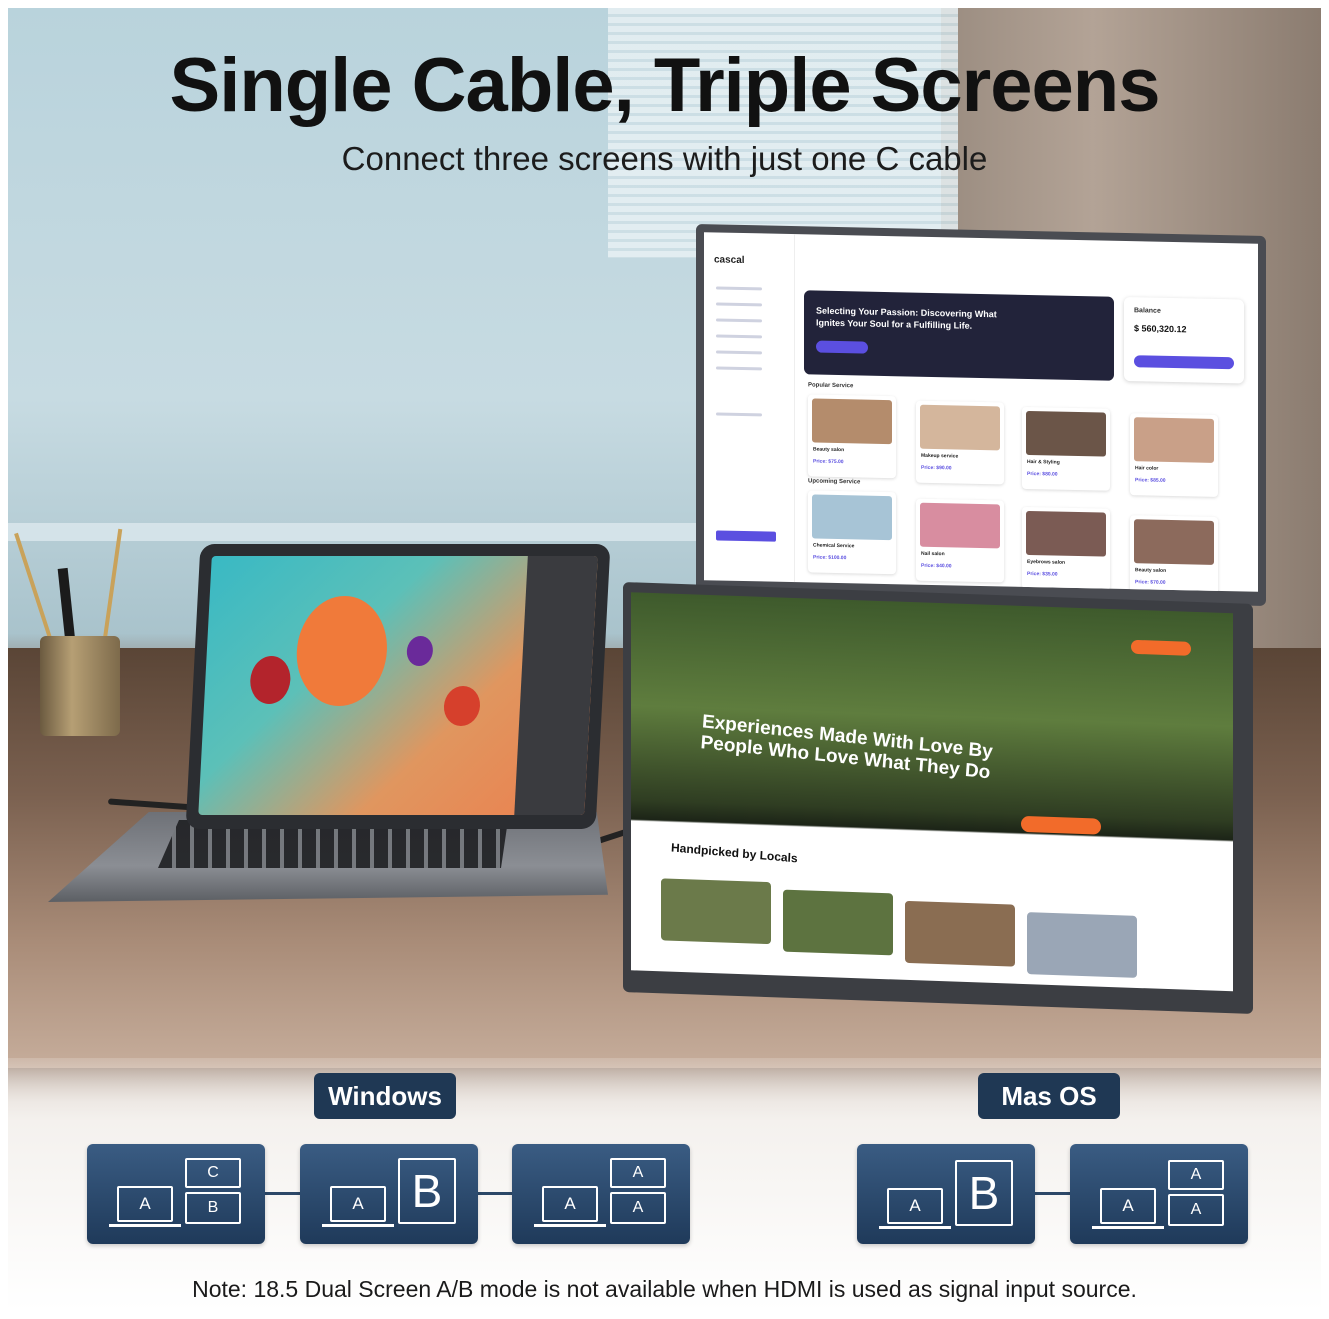 The width and height of the screenshot is (1329, 1319). Describe the element at coordinates (842, 347) in the screenshot. I see `discover-button` at that location.